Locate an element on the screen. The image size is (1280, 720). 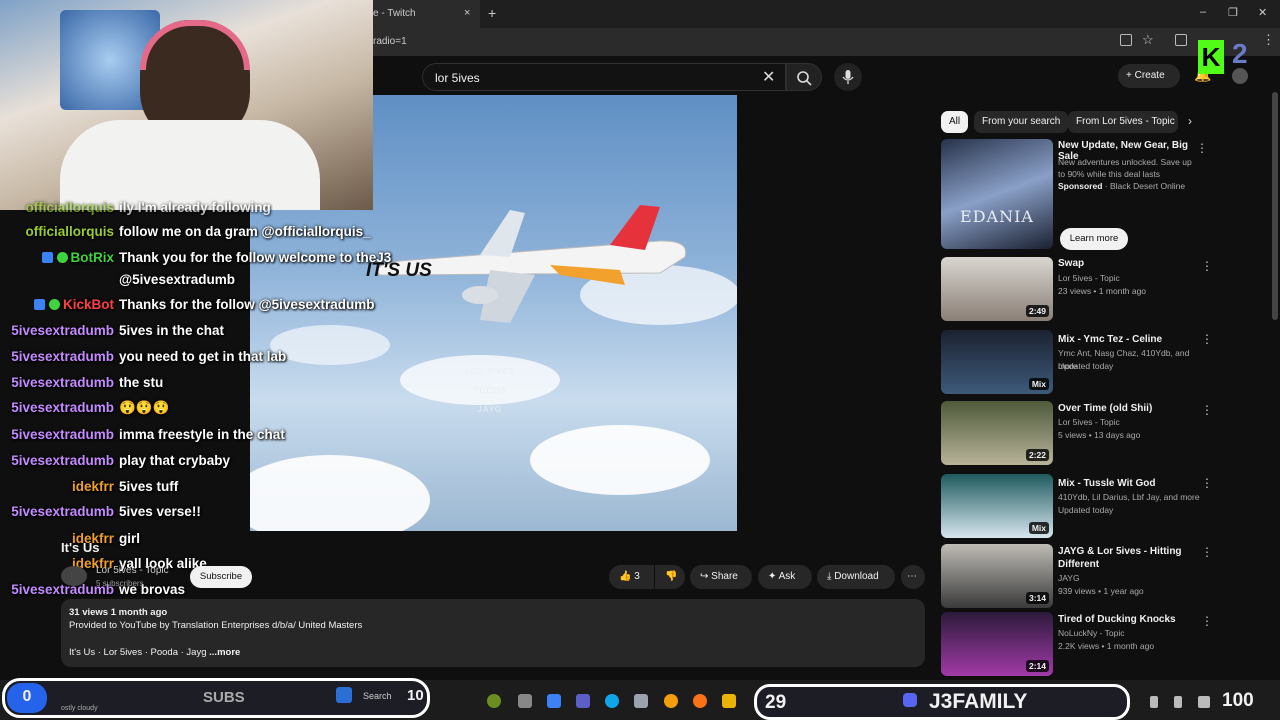
thumbs-down-icon: 👎 is located at coordinates (671, 576).